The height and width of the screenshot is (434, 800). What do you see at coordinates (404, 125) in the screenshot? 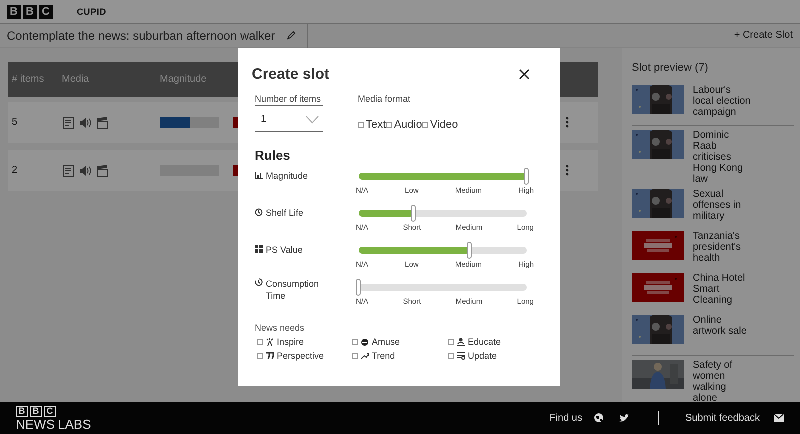
I see `checkbox: Audio` at bounding box center [404, 125].